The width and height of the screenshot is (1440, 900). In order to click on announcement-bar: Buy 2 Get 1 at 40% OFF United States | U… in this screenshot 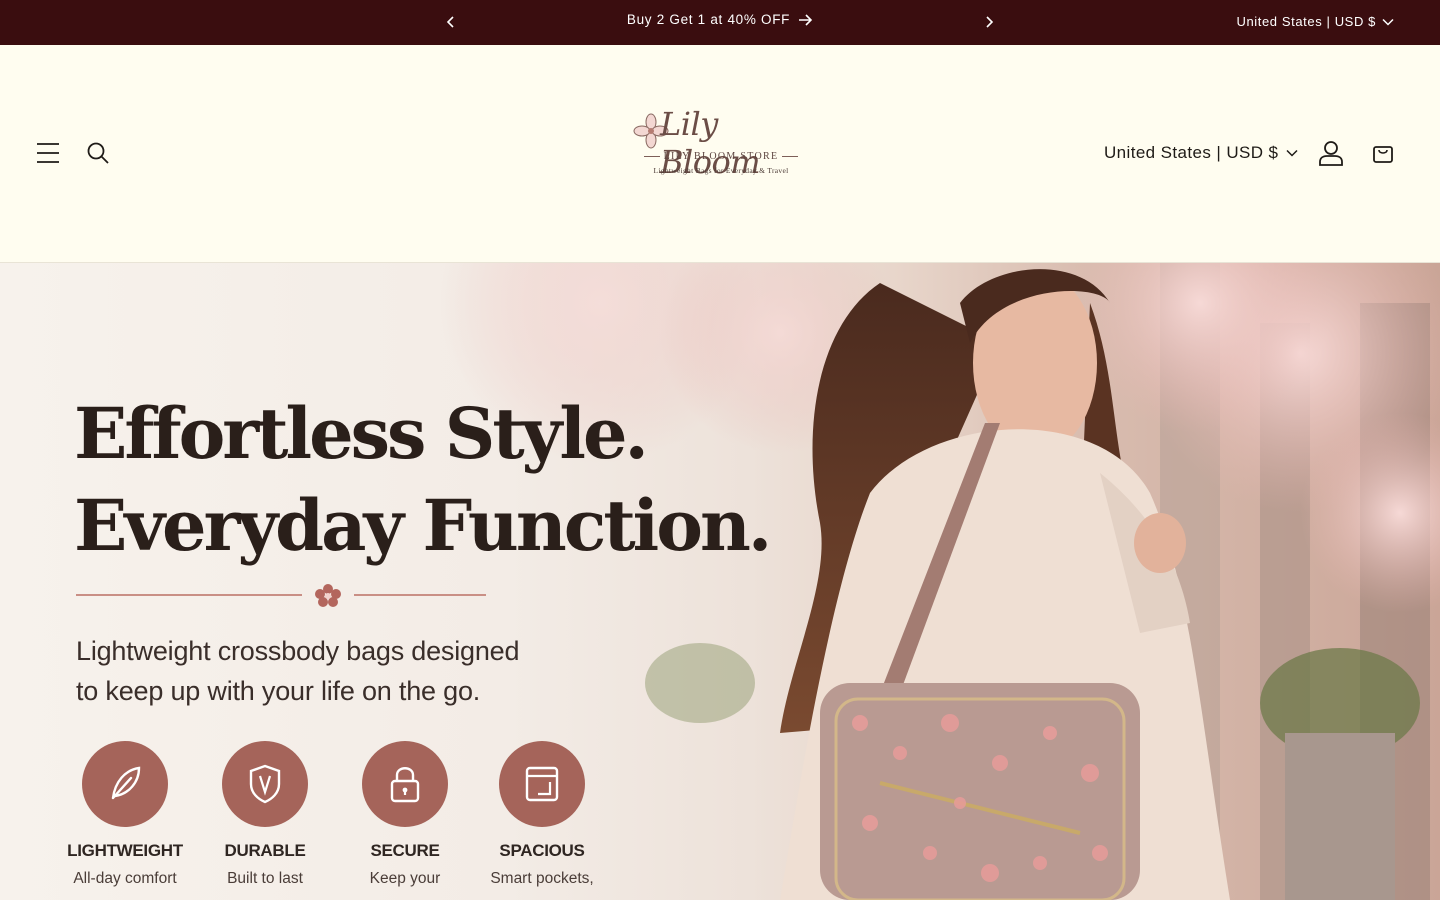, I will do `click(720, 22)`.